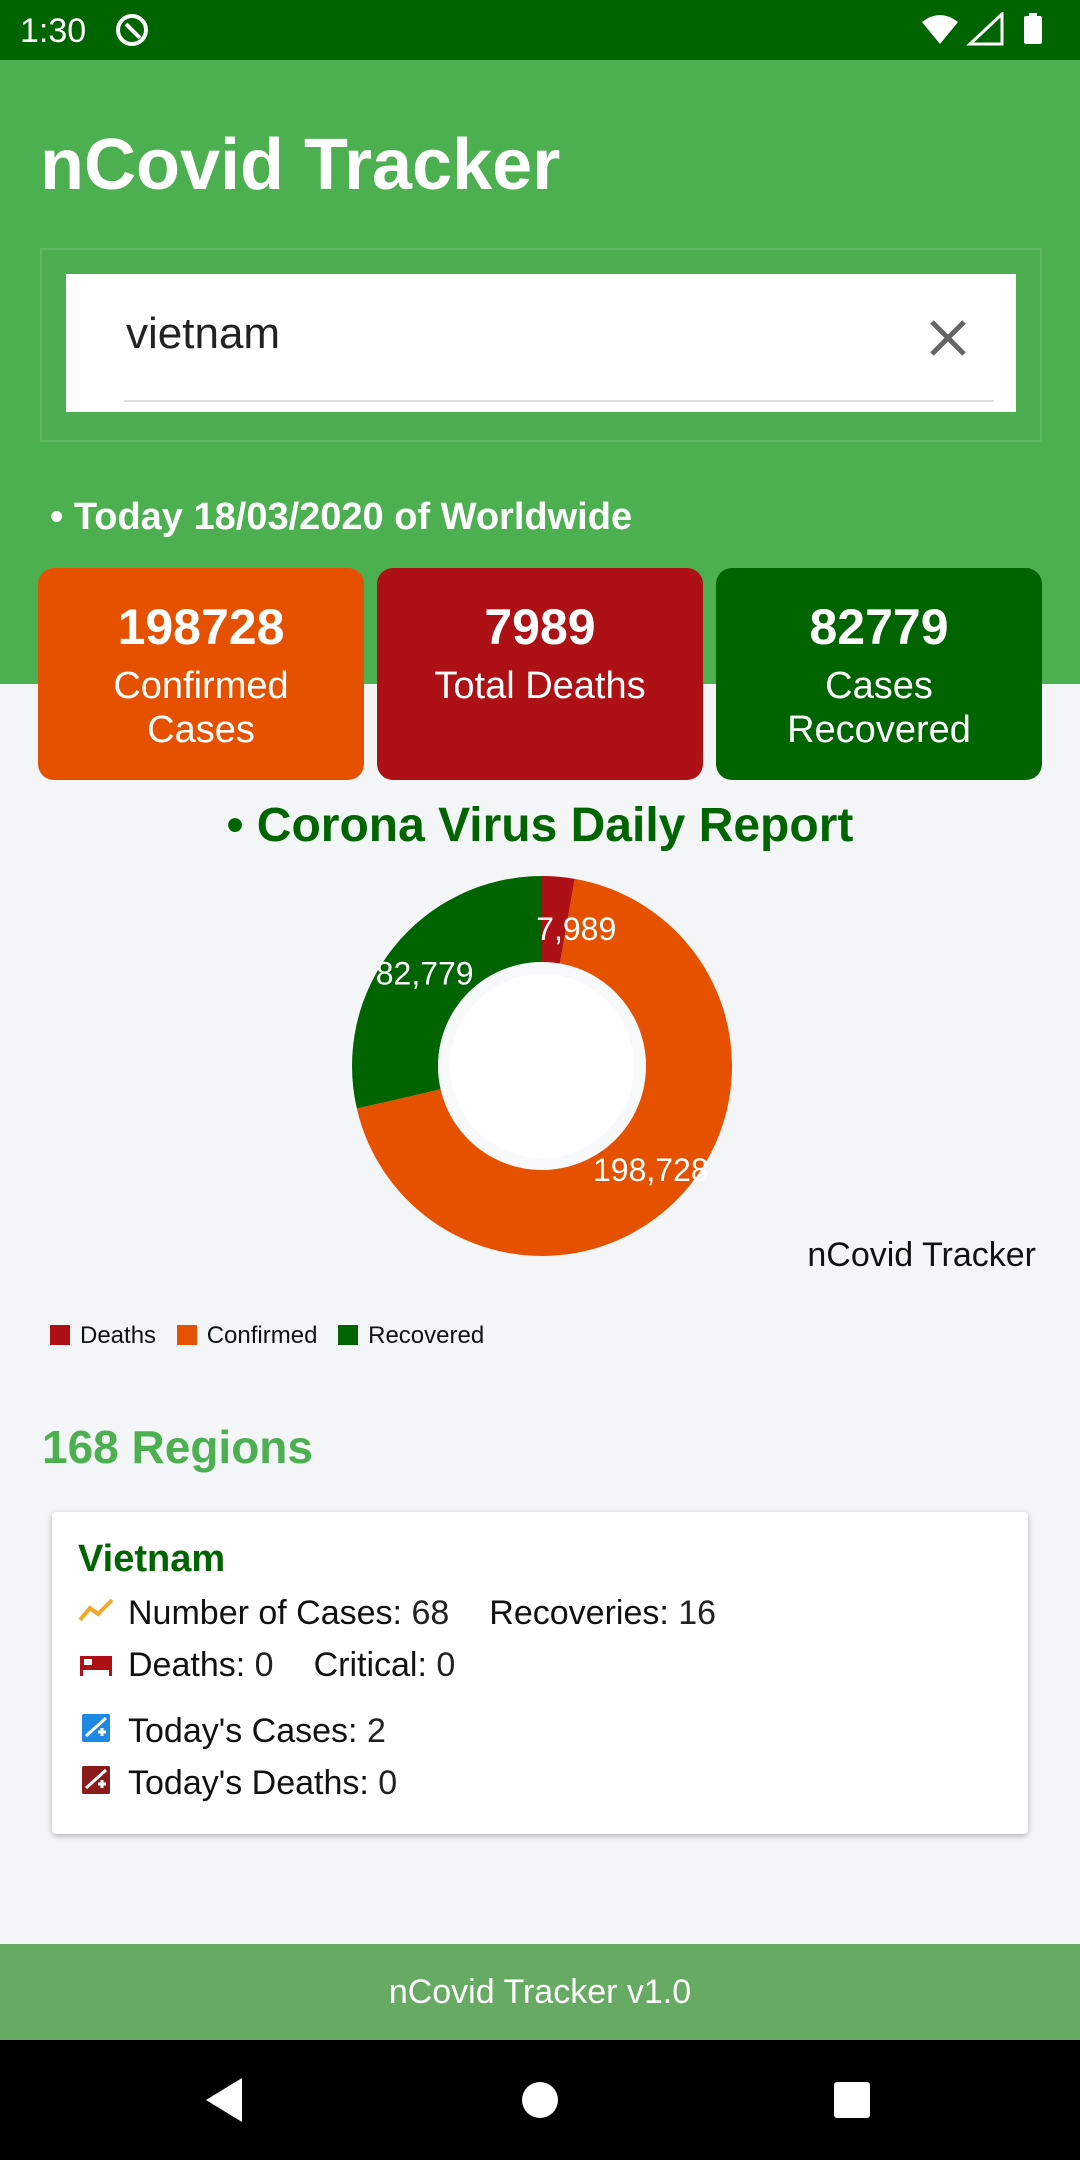  I want to click on confirmed-cases-label: Confirmed Cases, so click(201, 708).